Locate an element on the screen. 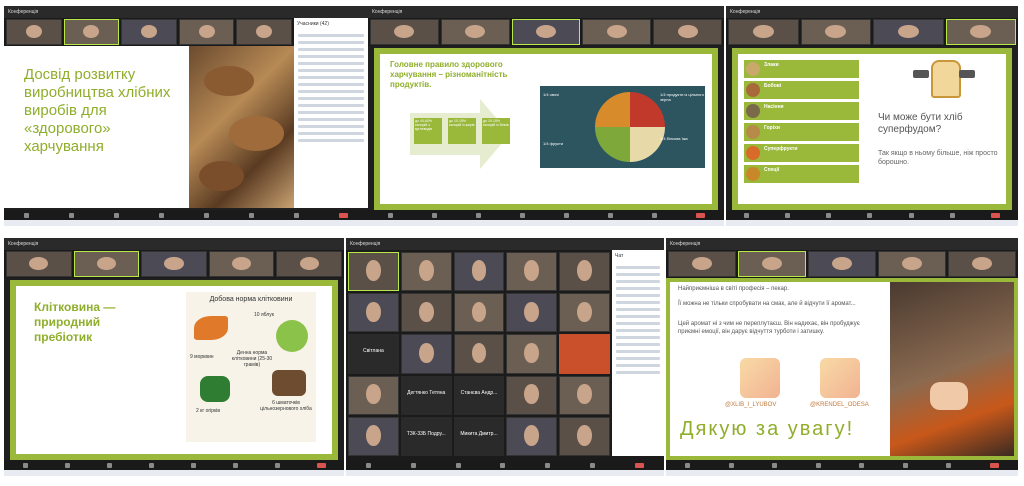  instagram-handle: @XLIB_I_LYUBOV is located at coordinates (750, 405).